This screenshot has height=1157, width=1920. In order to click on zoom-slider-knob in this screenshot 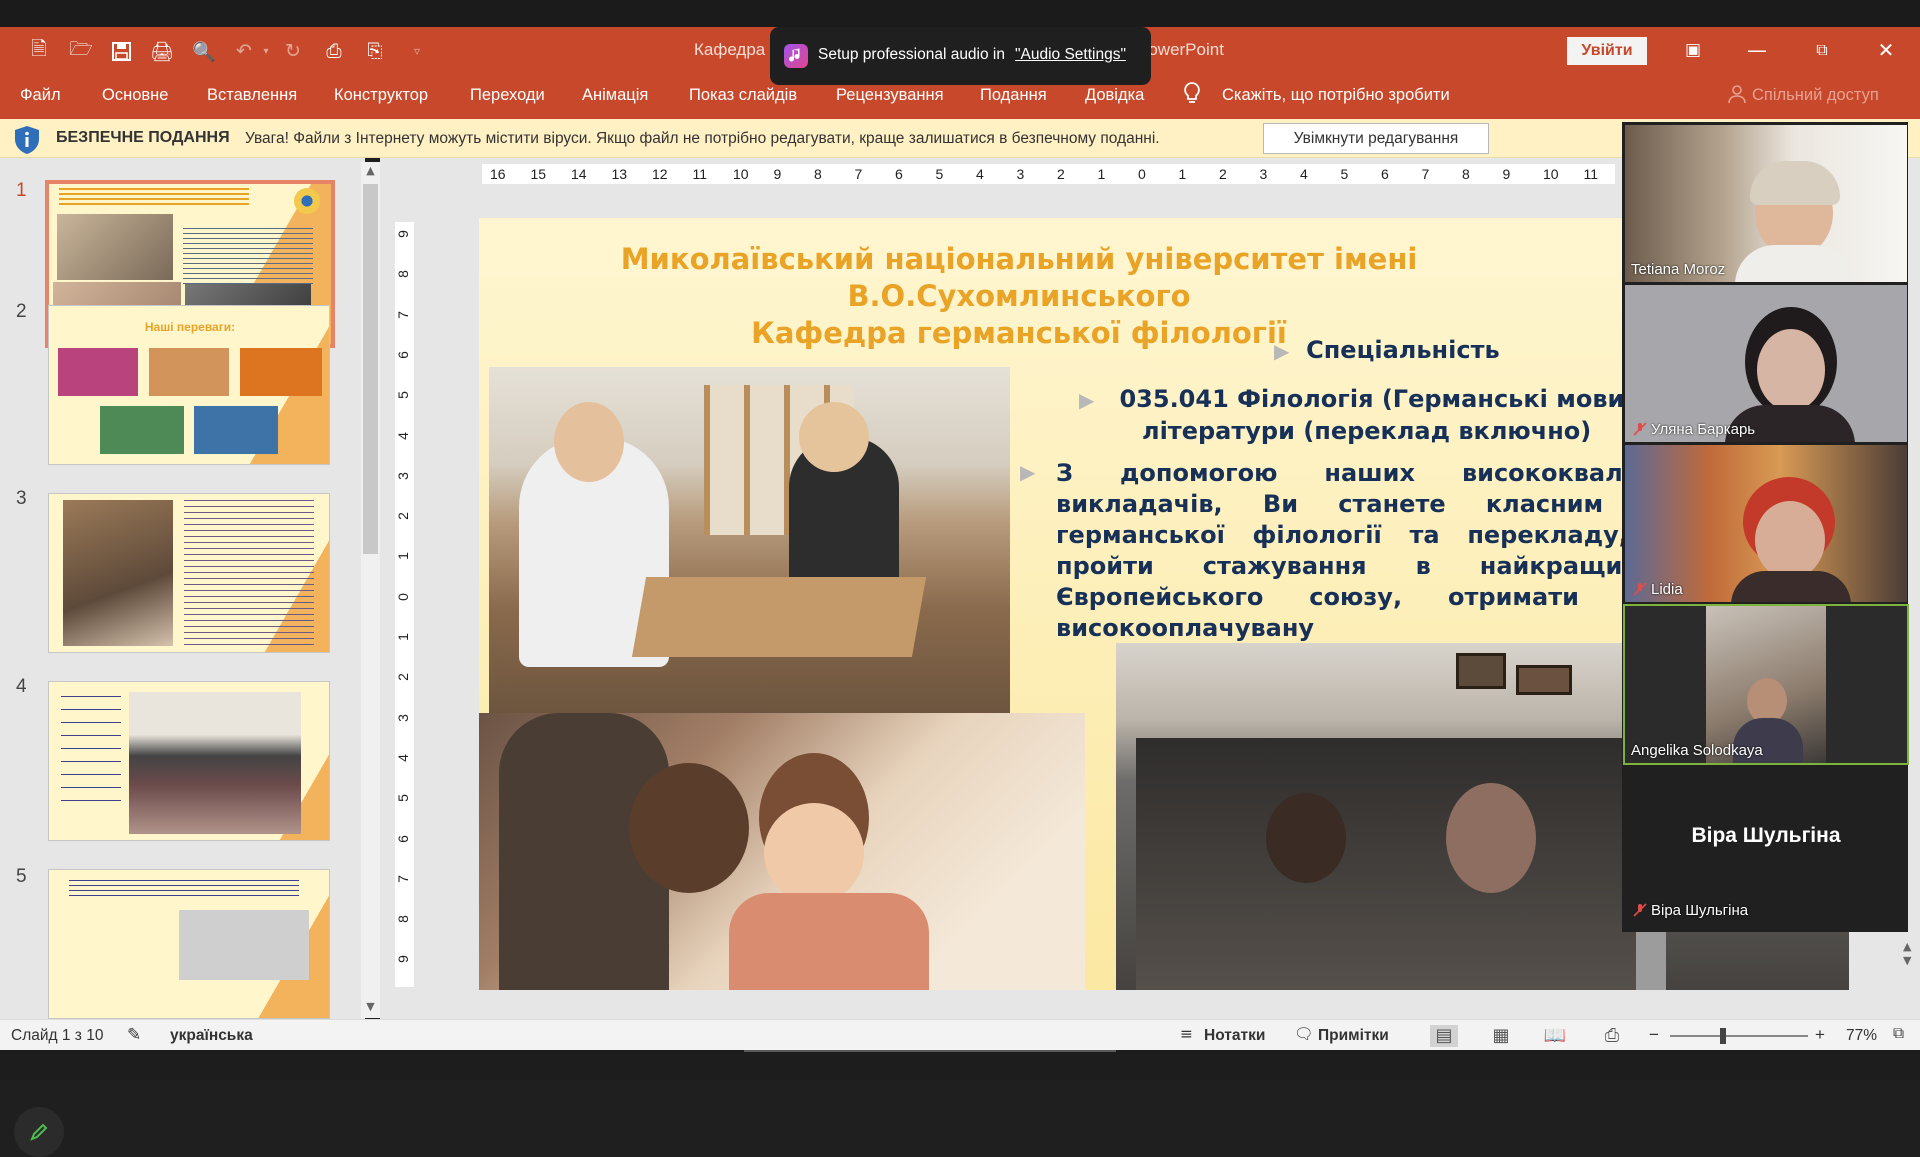, I will do `click(1723, 1036)`.